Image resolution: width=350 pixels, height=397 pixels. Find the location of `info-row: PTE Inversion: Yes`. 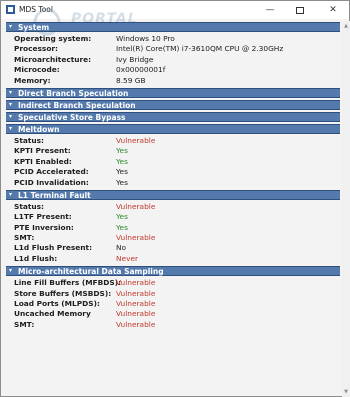

info-row: PTE Inversion: Yes is located at coordinates (175, 228).